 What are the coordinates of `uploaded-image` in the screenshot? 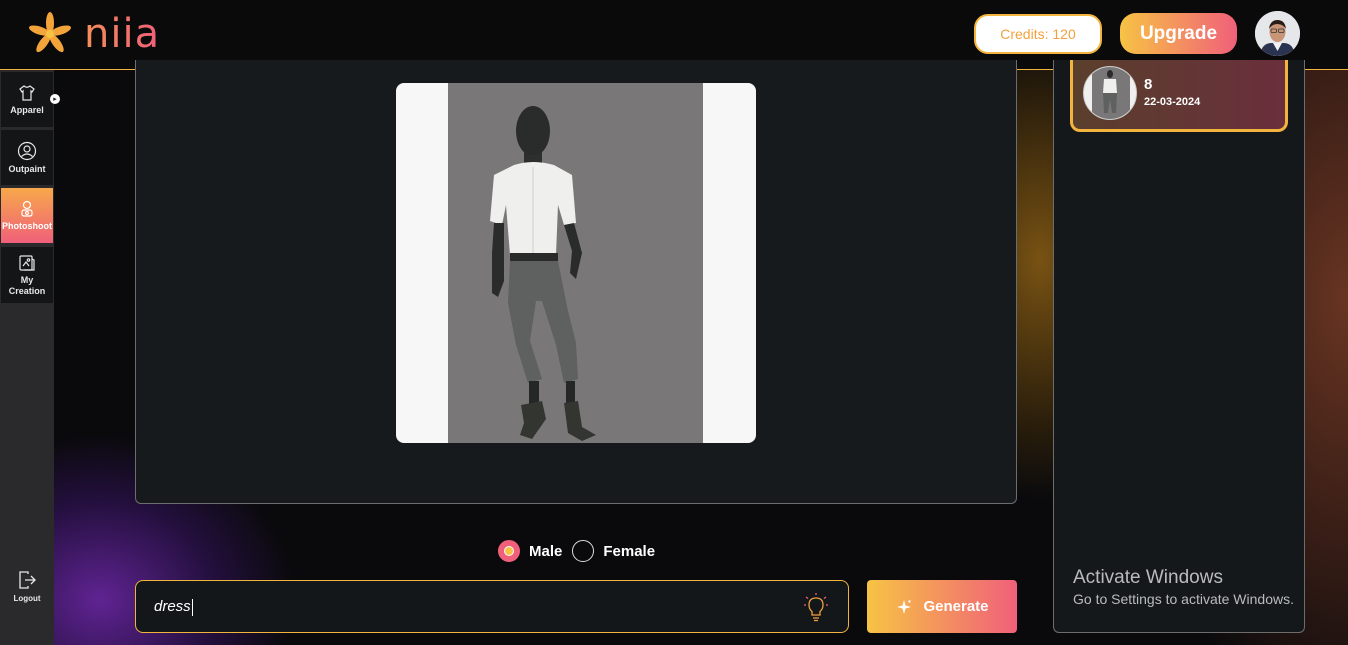 It's located at (576, 263).